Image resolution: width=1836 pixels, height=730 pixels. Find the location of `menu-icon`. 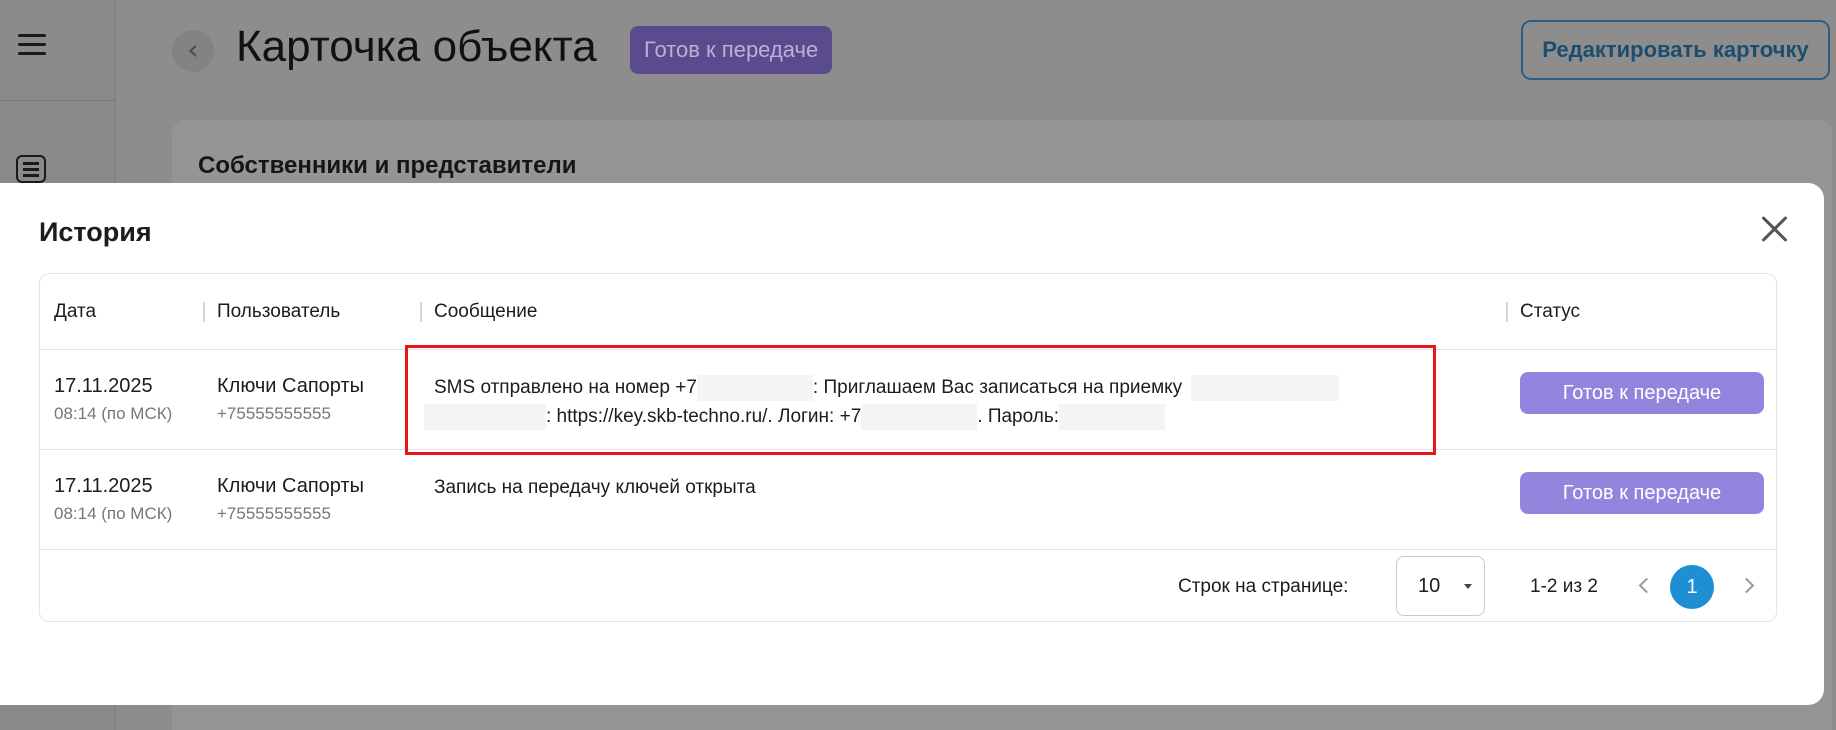

menu-icon is located at coordinates (32, 45).